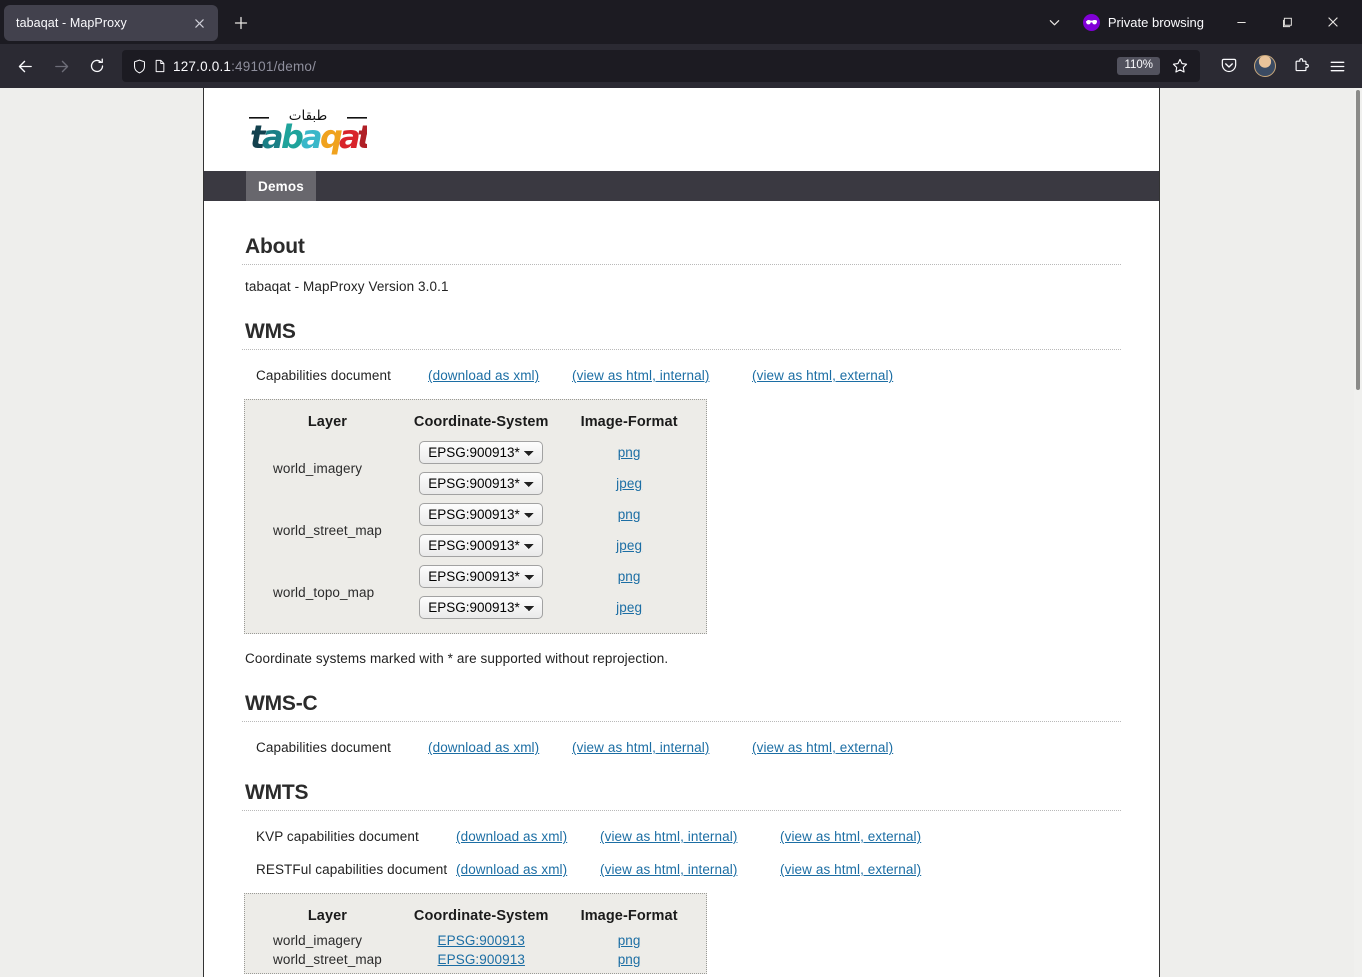 The image size is (1362, 977). I want to click on maximize-window-button, so click(1287, 22).